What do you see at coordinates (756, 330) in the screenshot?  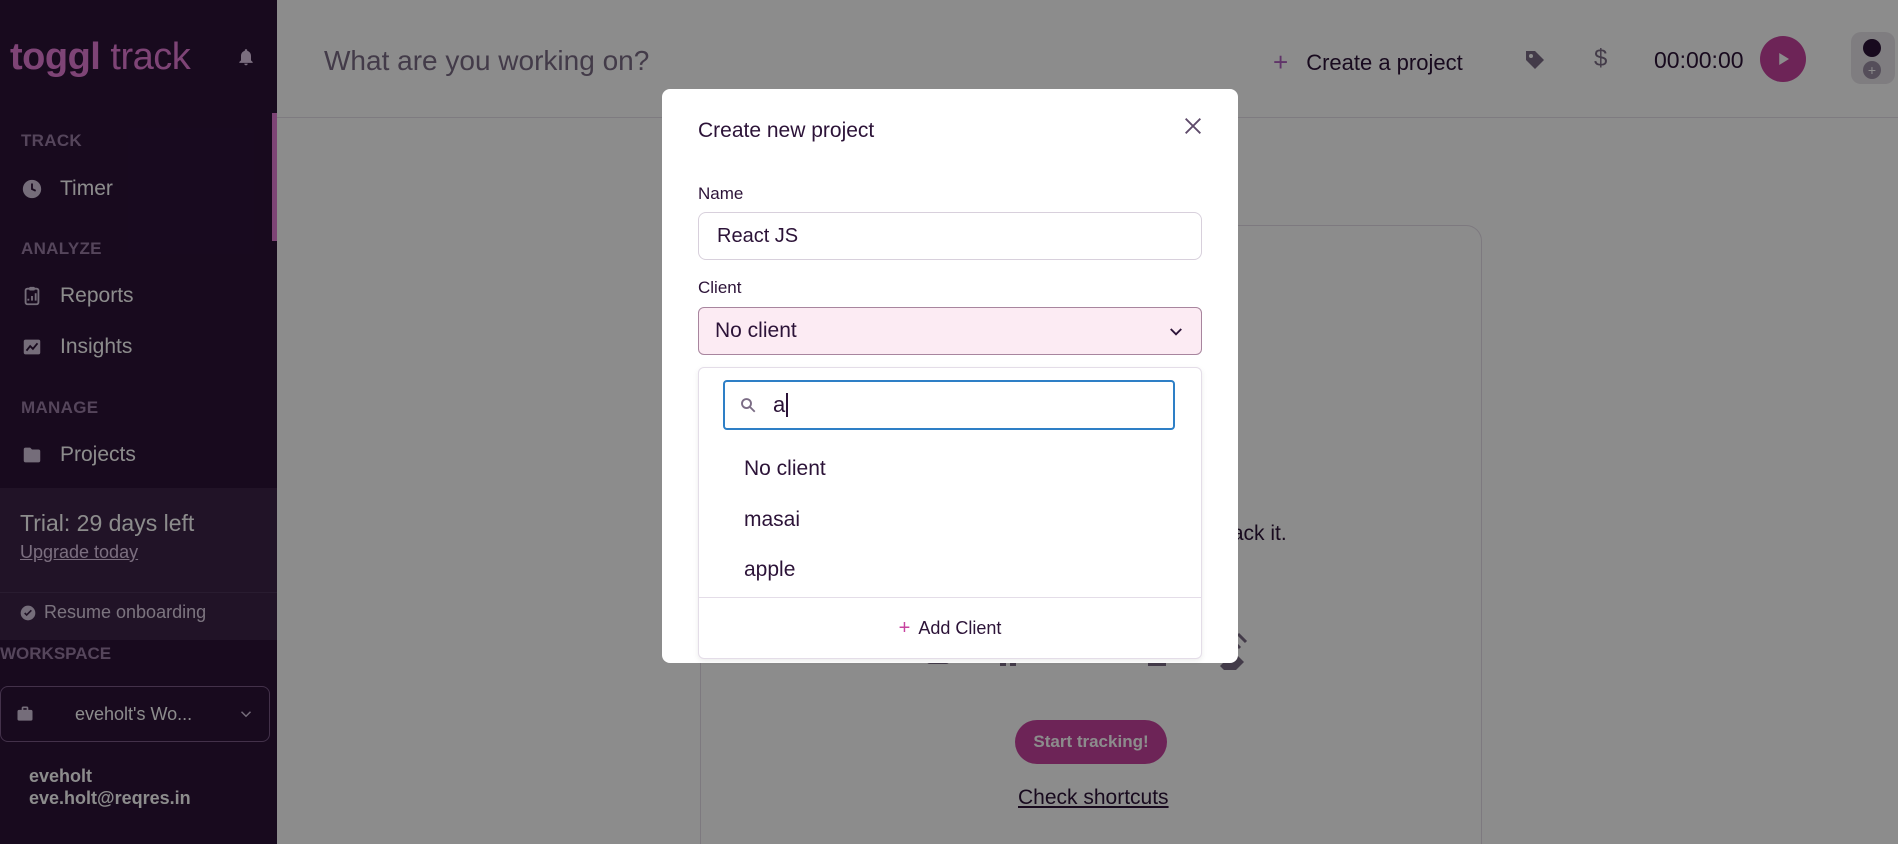 I see `client-selected-value: No client` at bounding box center [756, 330].